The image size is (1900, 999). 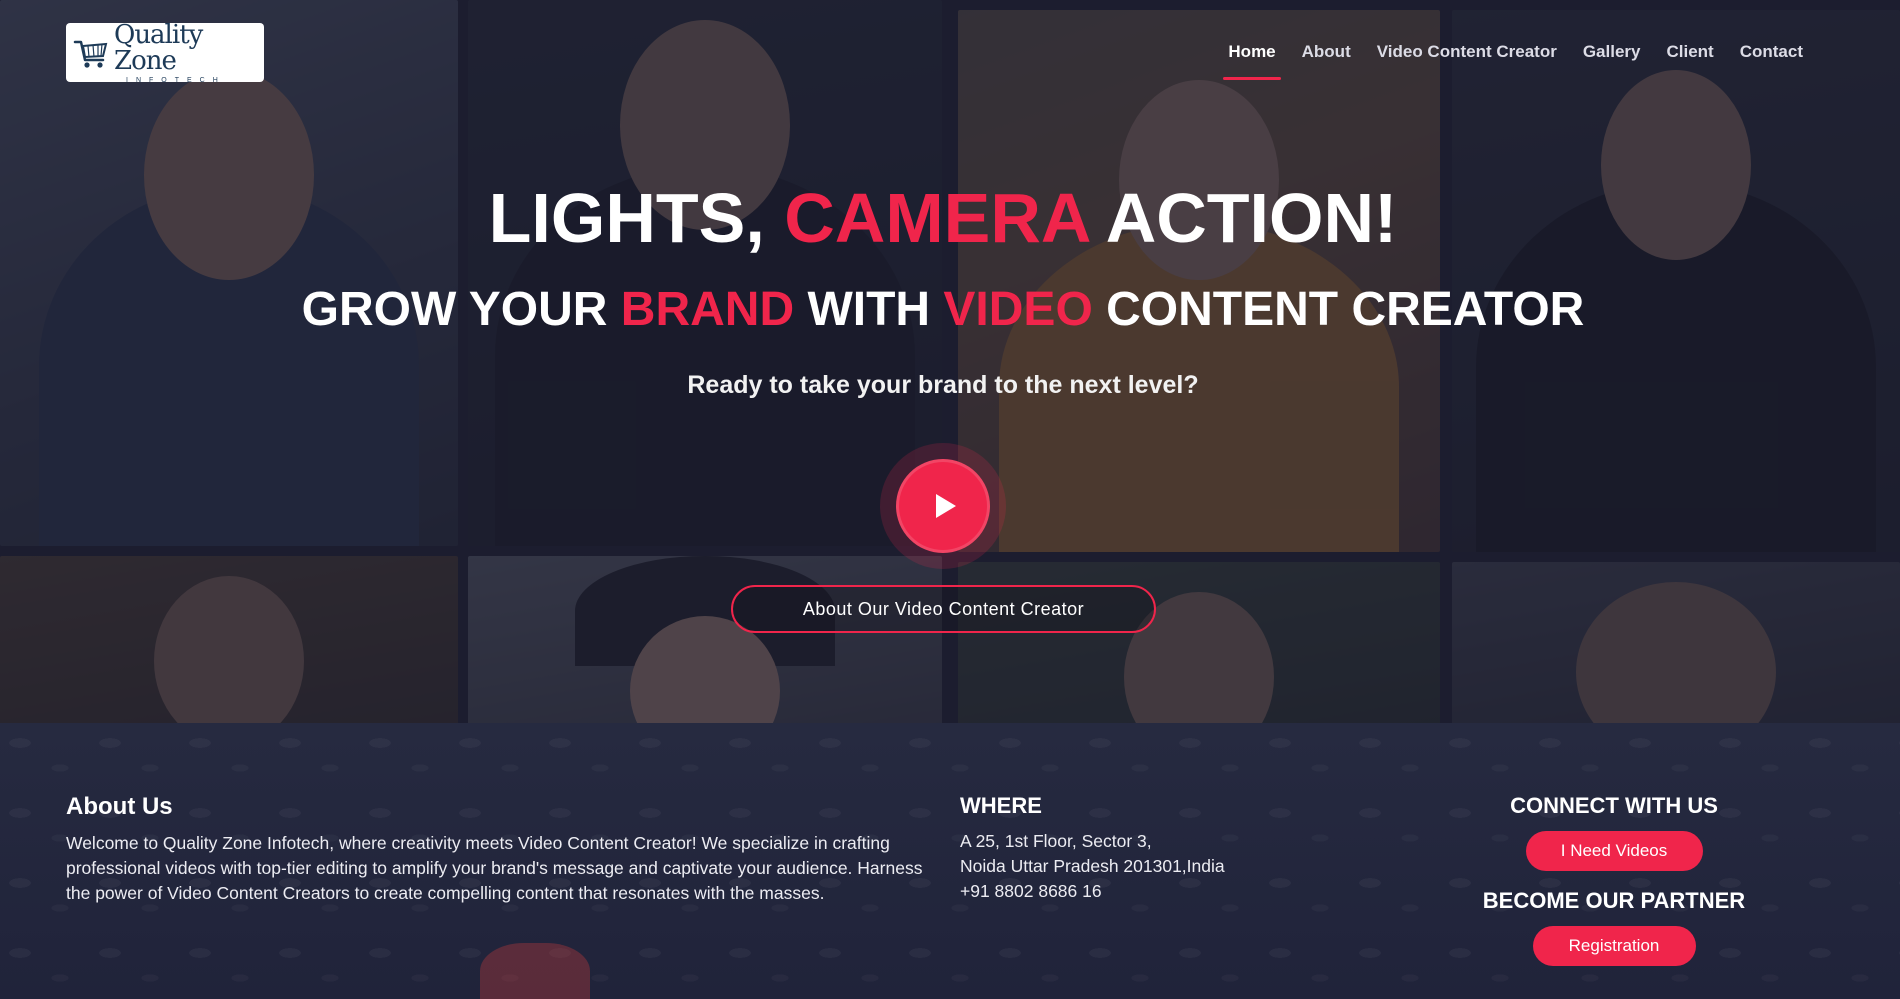 I want to click on play-video-button, so click(x=943, y=506).